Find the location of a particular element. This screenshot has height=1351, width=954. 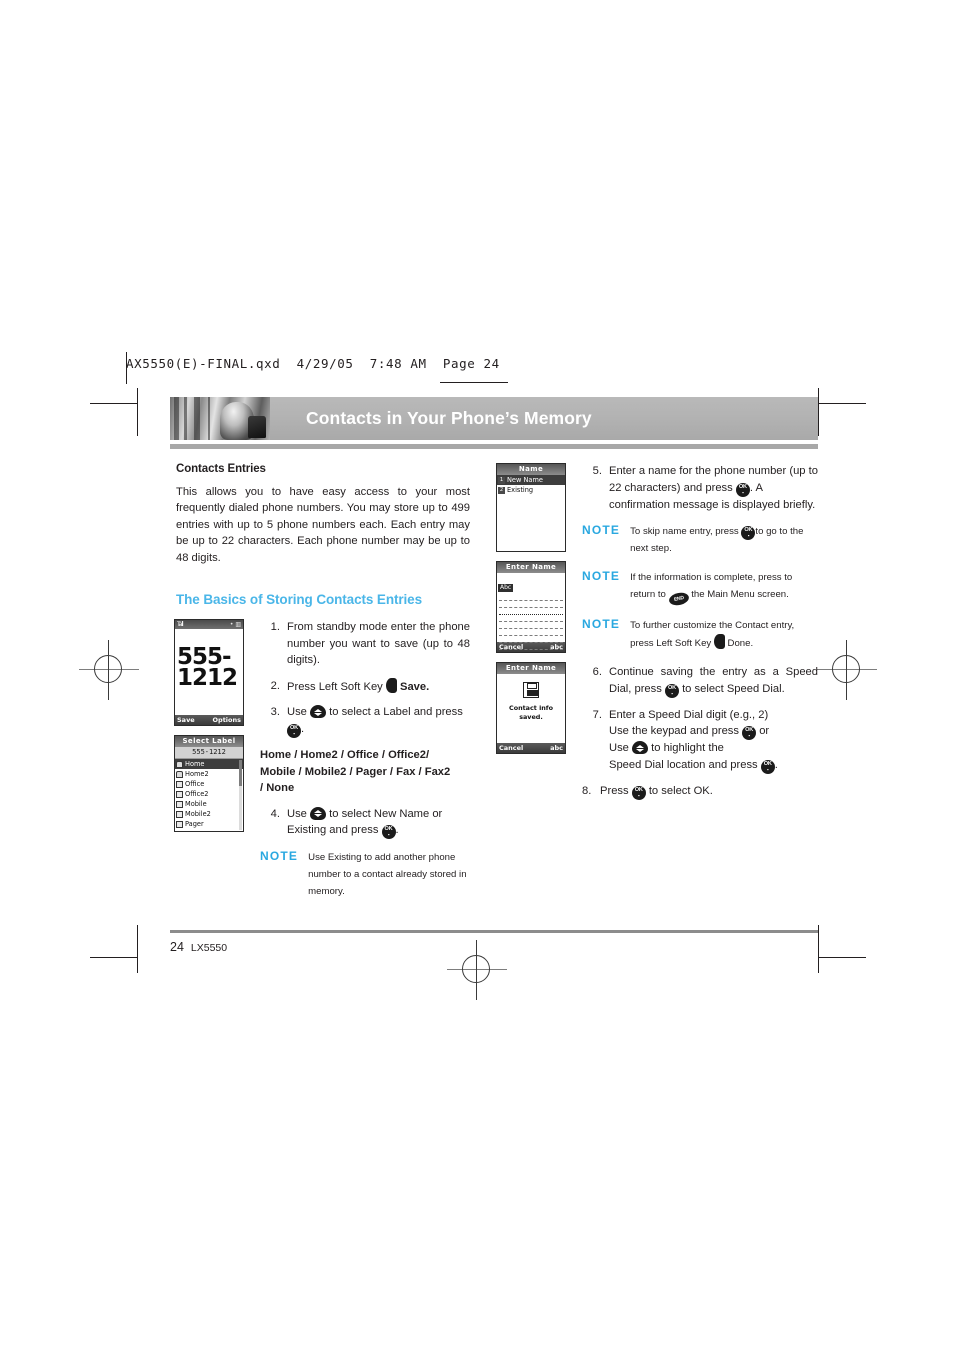

list-item: Mobile is located at coordinates (209, 804).